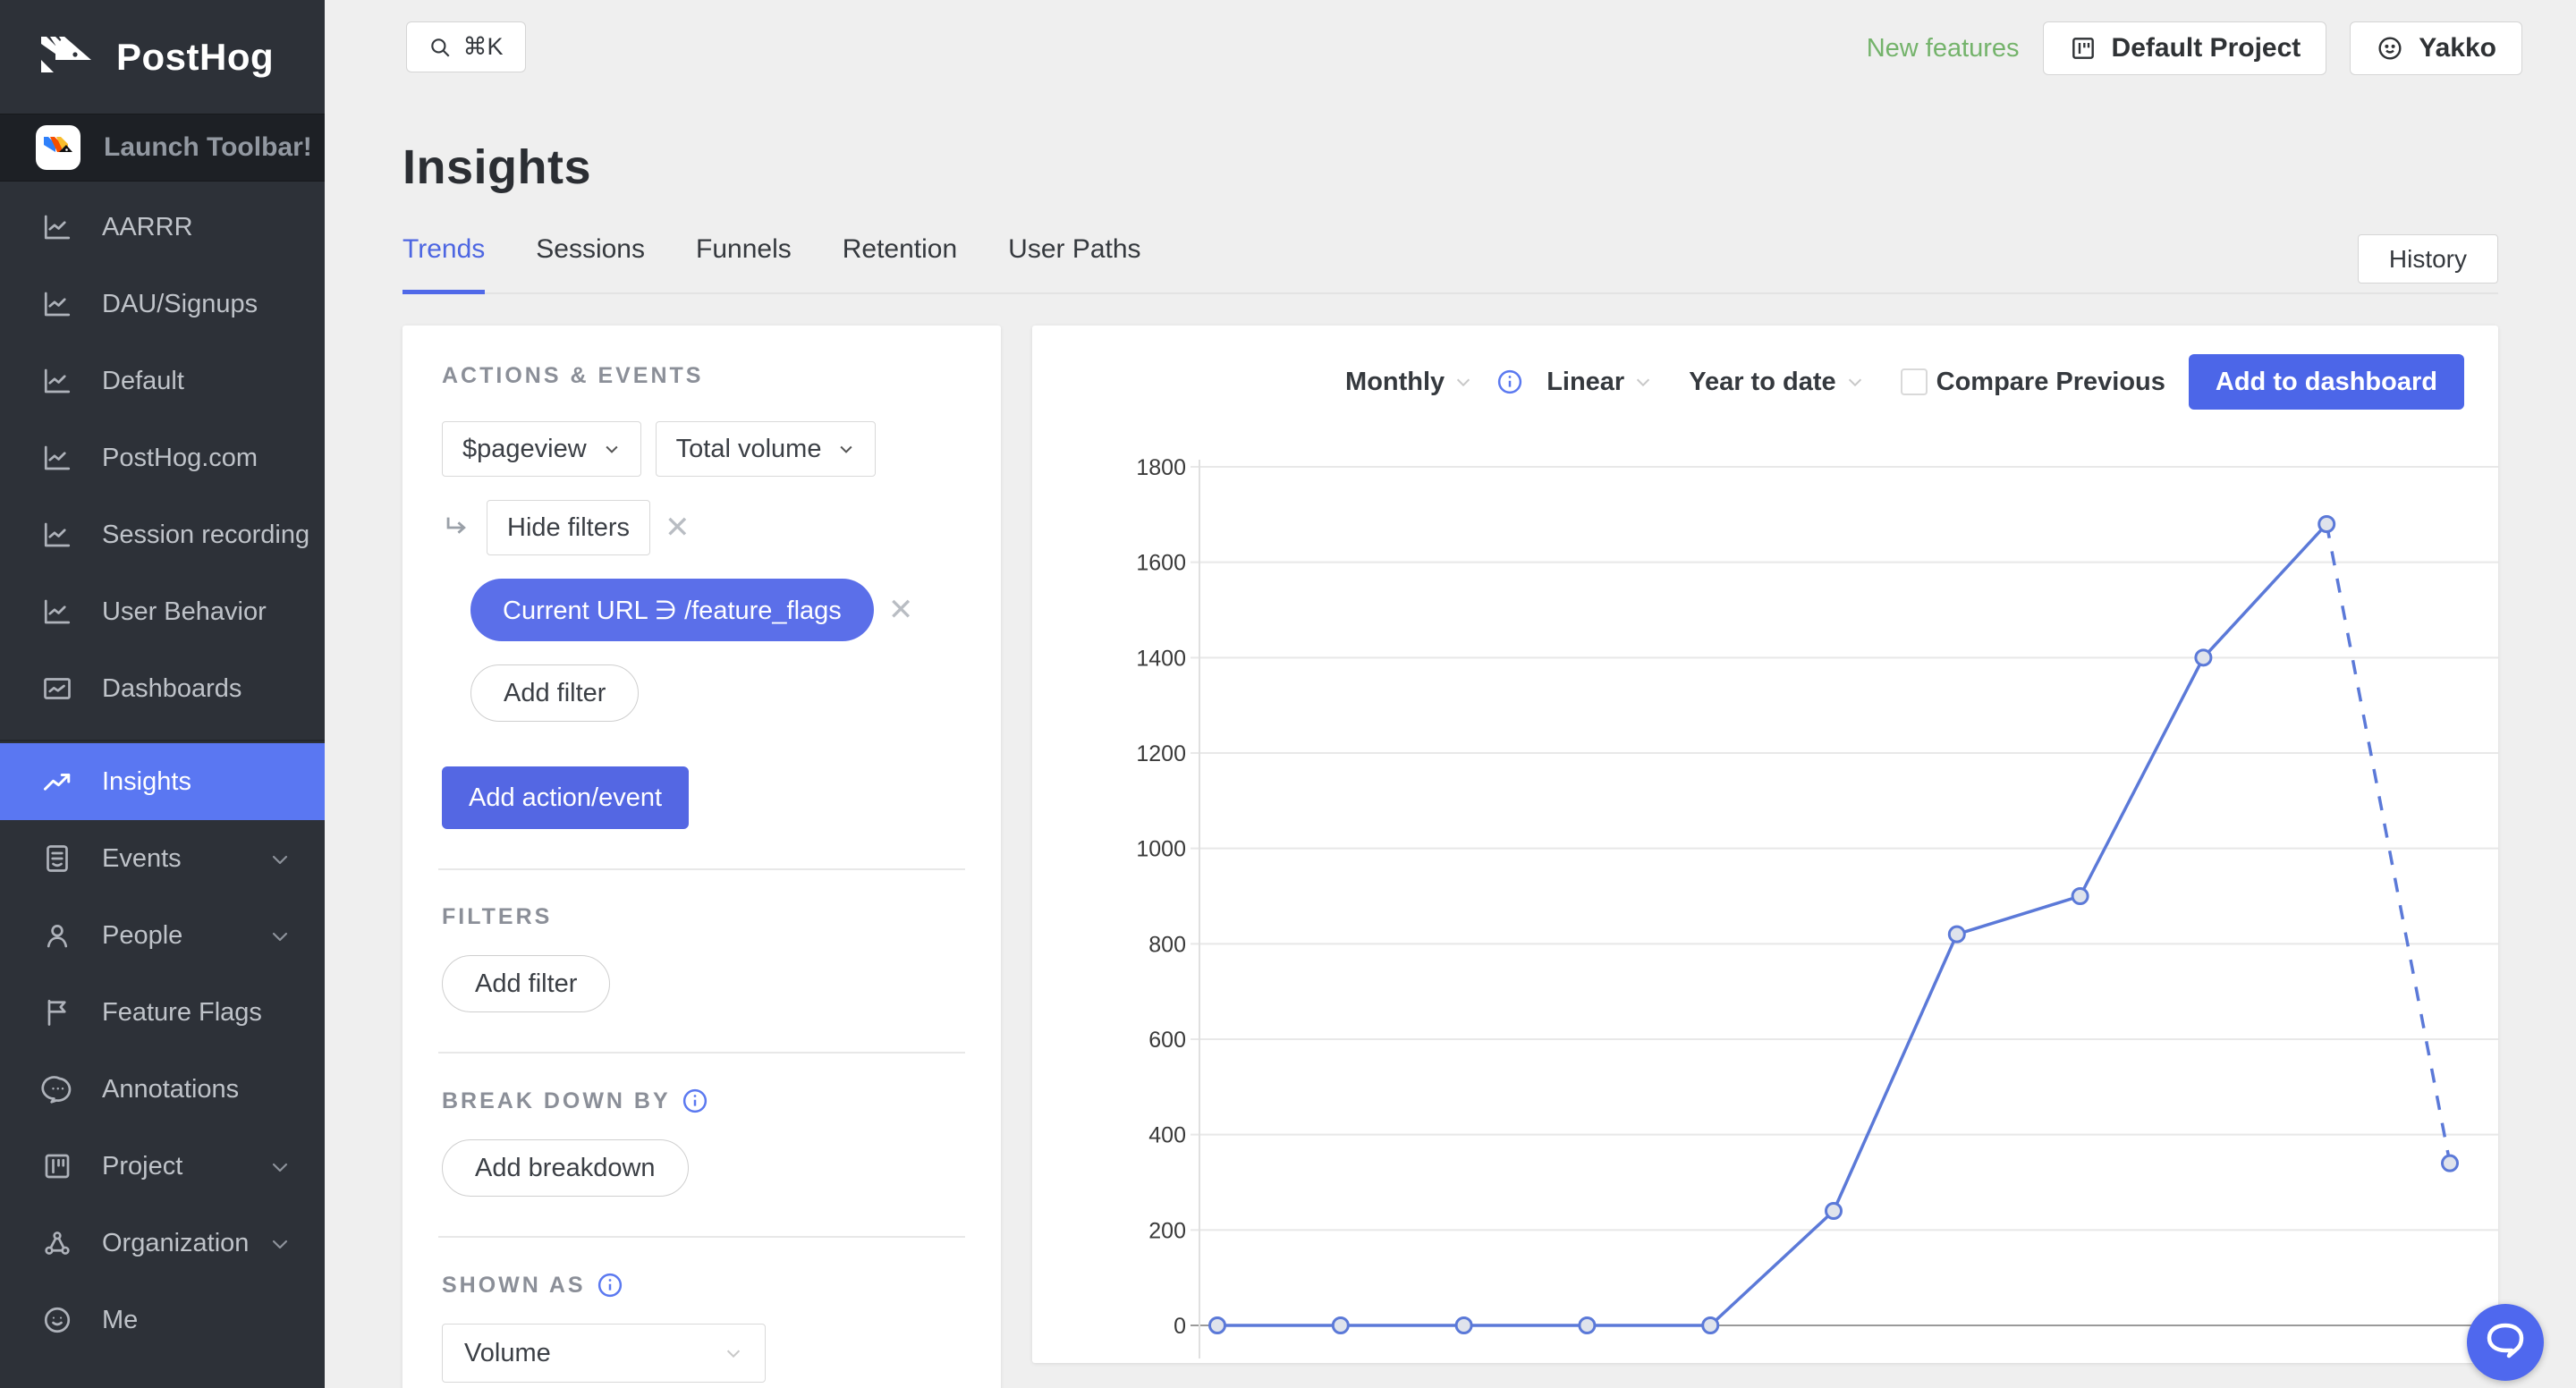 The width and height of the screenshot is (2576, 1388). What do you see at coordinates (162, 740) in the screenshot?
I see `sidebar-divider` at bounding box center [162, 740].